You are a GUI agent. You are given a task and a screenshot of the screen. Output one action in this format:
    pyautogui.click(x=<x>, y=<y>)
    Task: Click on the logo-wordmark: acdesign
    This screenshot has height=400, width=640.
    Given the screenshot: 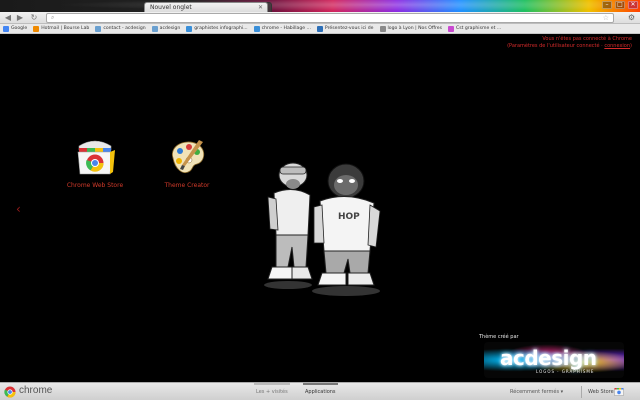 What is the action you would take?
    pyautogui.click(x=548, y=358)
    